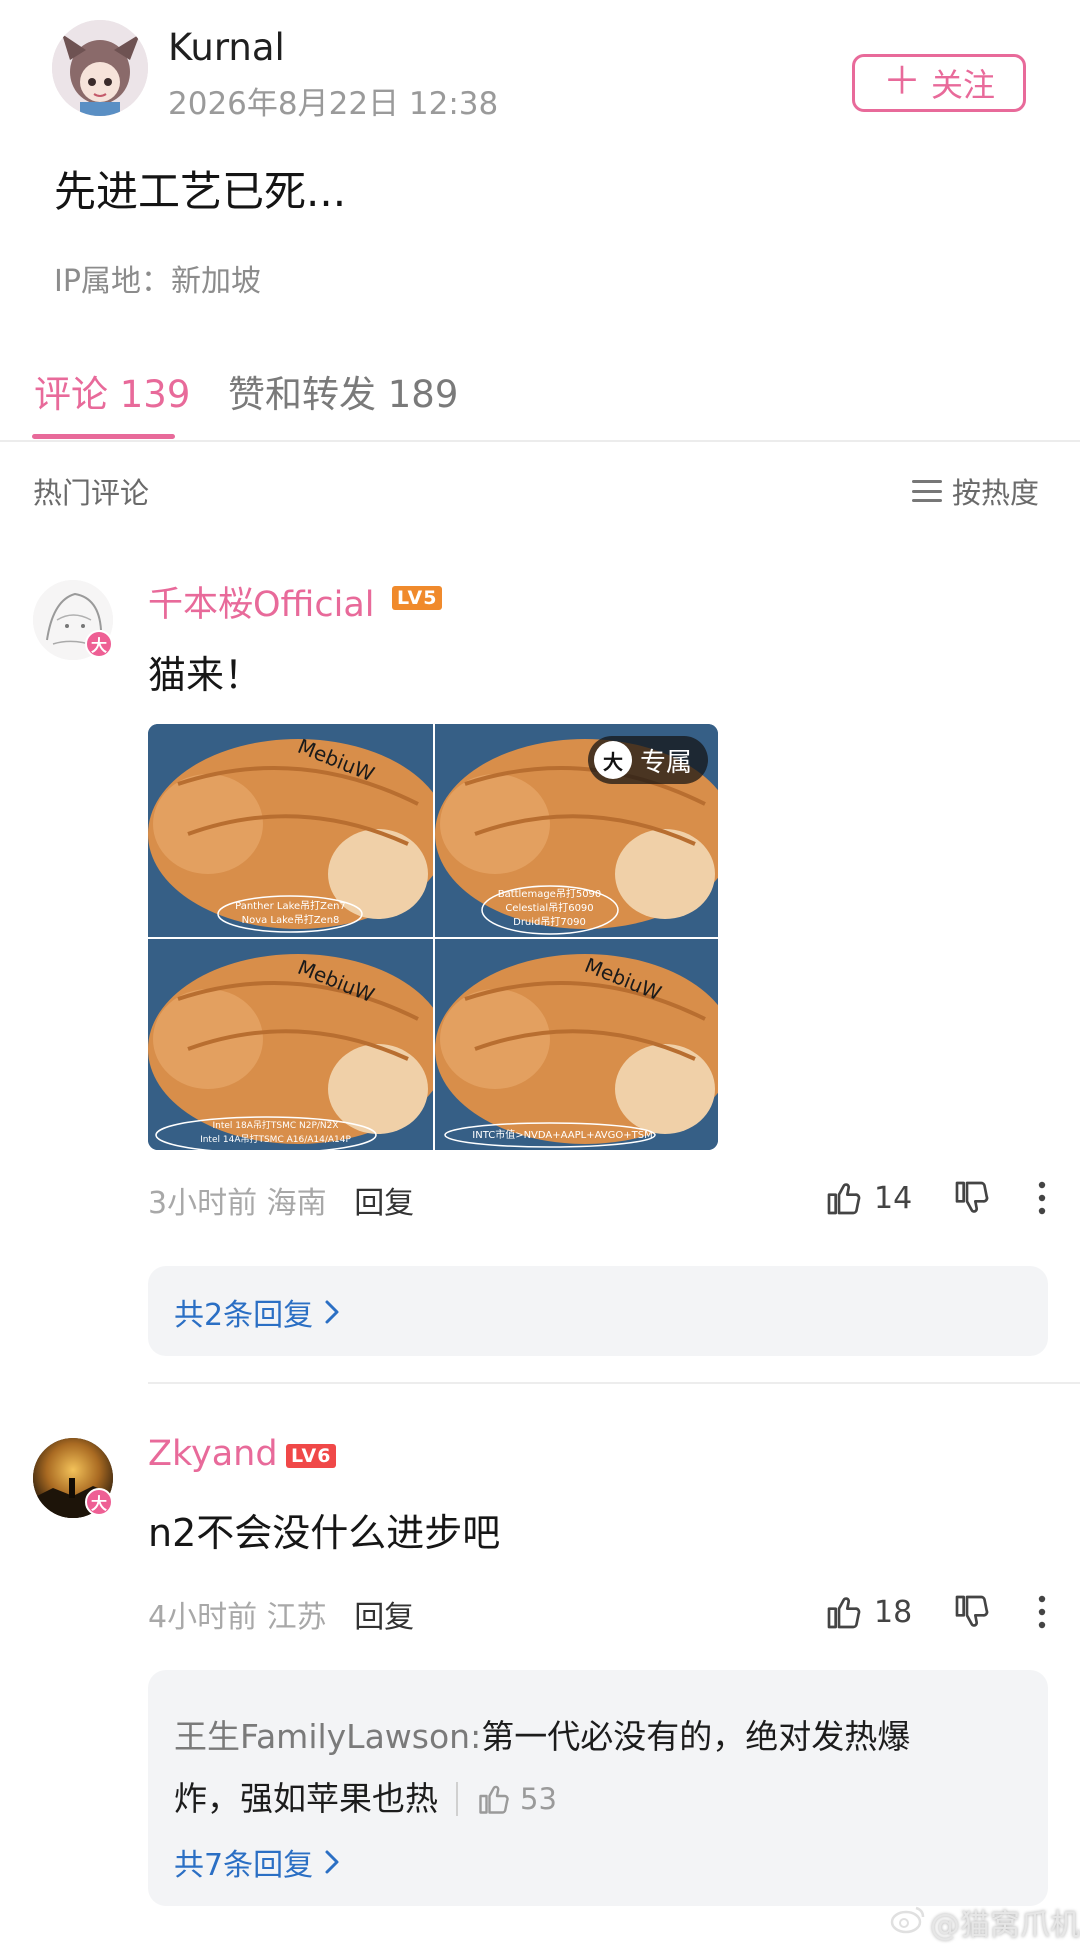 This screenshot has width=1080, height=1944. What do you see at coordinates (417, 598) in the screenshot?
I see `level-badge: LV5` at bounding box center [417, 598].